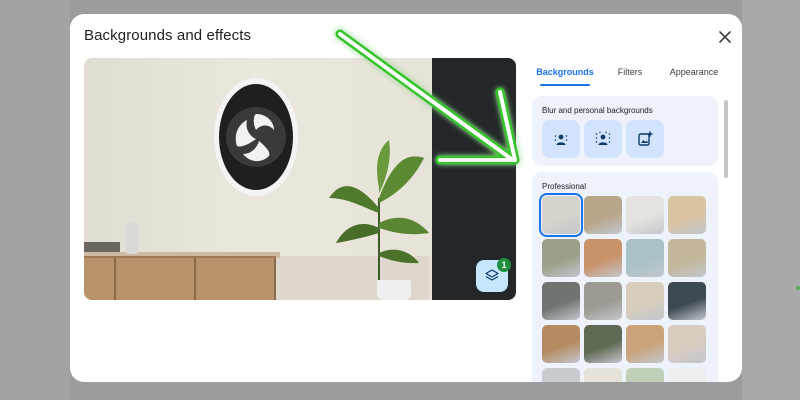 The height and width of the screenshot is (400, 800). I want to click on professional-section: Professional, so click(625, 277).